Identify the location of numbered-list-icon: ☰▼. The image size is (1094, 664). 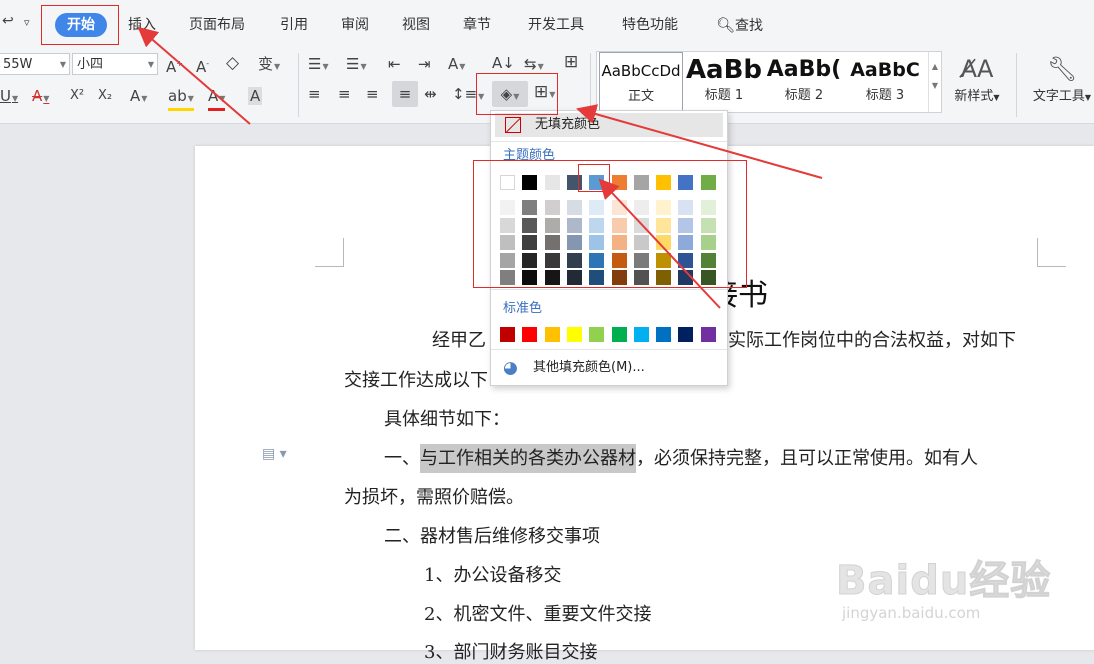
(356, 65).